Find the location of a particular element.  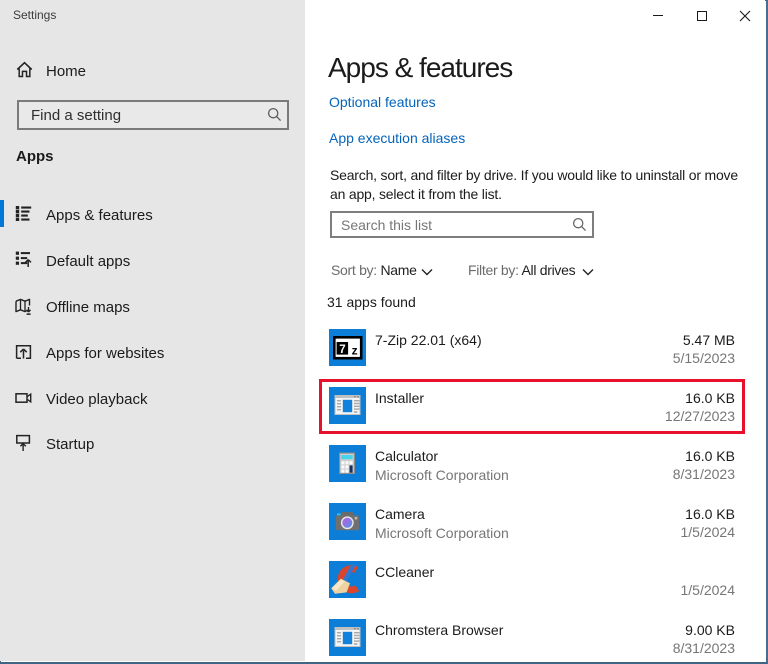

svg-text: 7 is located at coordinates (342, 350).